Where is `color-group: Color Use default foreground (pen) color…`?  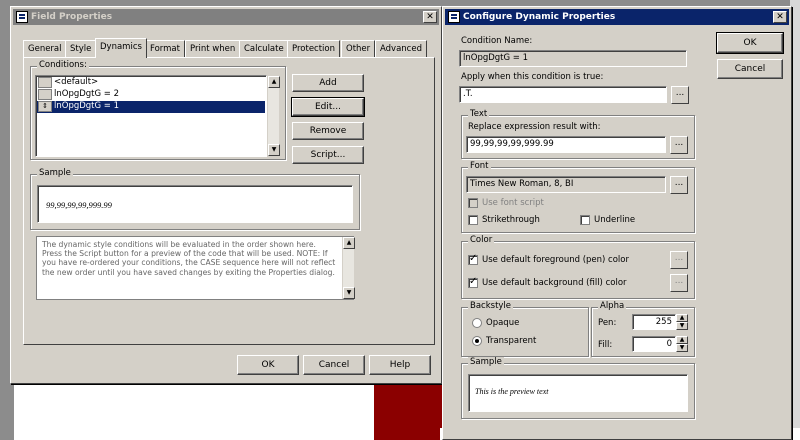 color-group: Color Use default foreground (pen) color… is located at coordinates (578, 267).